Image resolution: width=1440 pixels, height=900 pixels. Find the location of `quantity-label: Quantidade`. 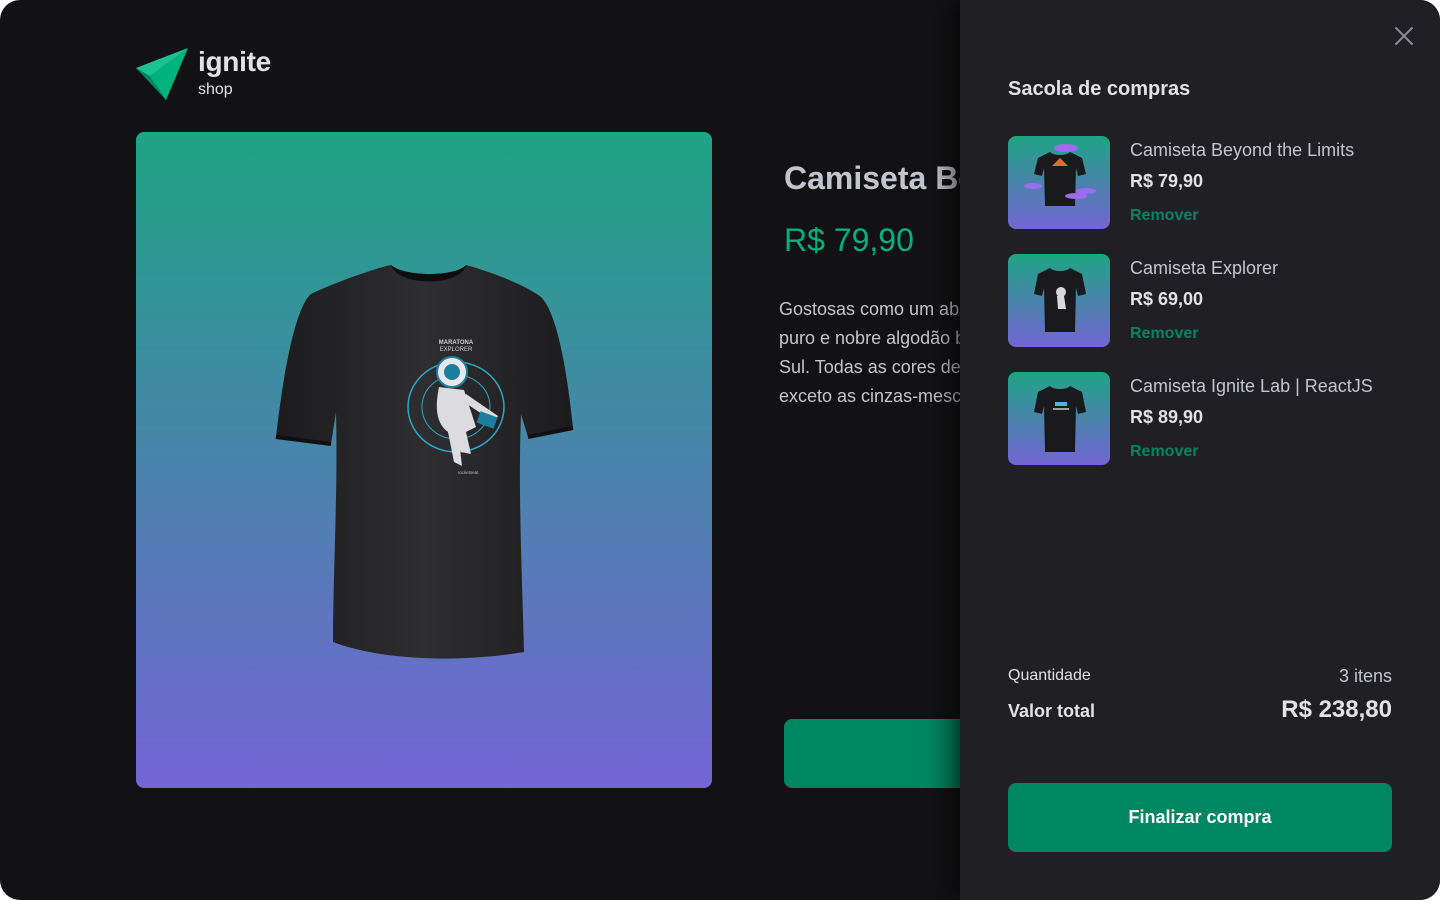

quantity-label: Quantidade is located at coordinates (1049, 675).